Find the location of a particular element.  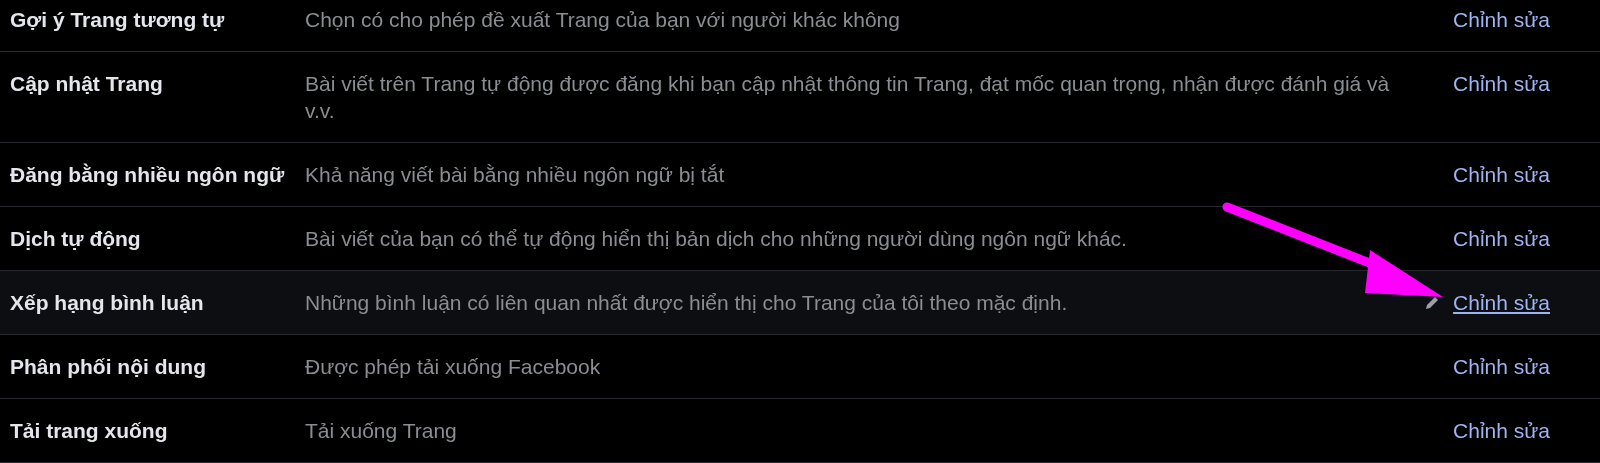

setting-label: Xếp hạng bình luận is located at coordinates (107, 303).